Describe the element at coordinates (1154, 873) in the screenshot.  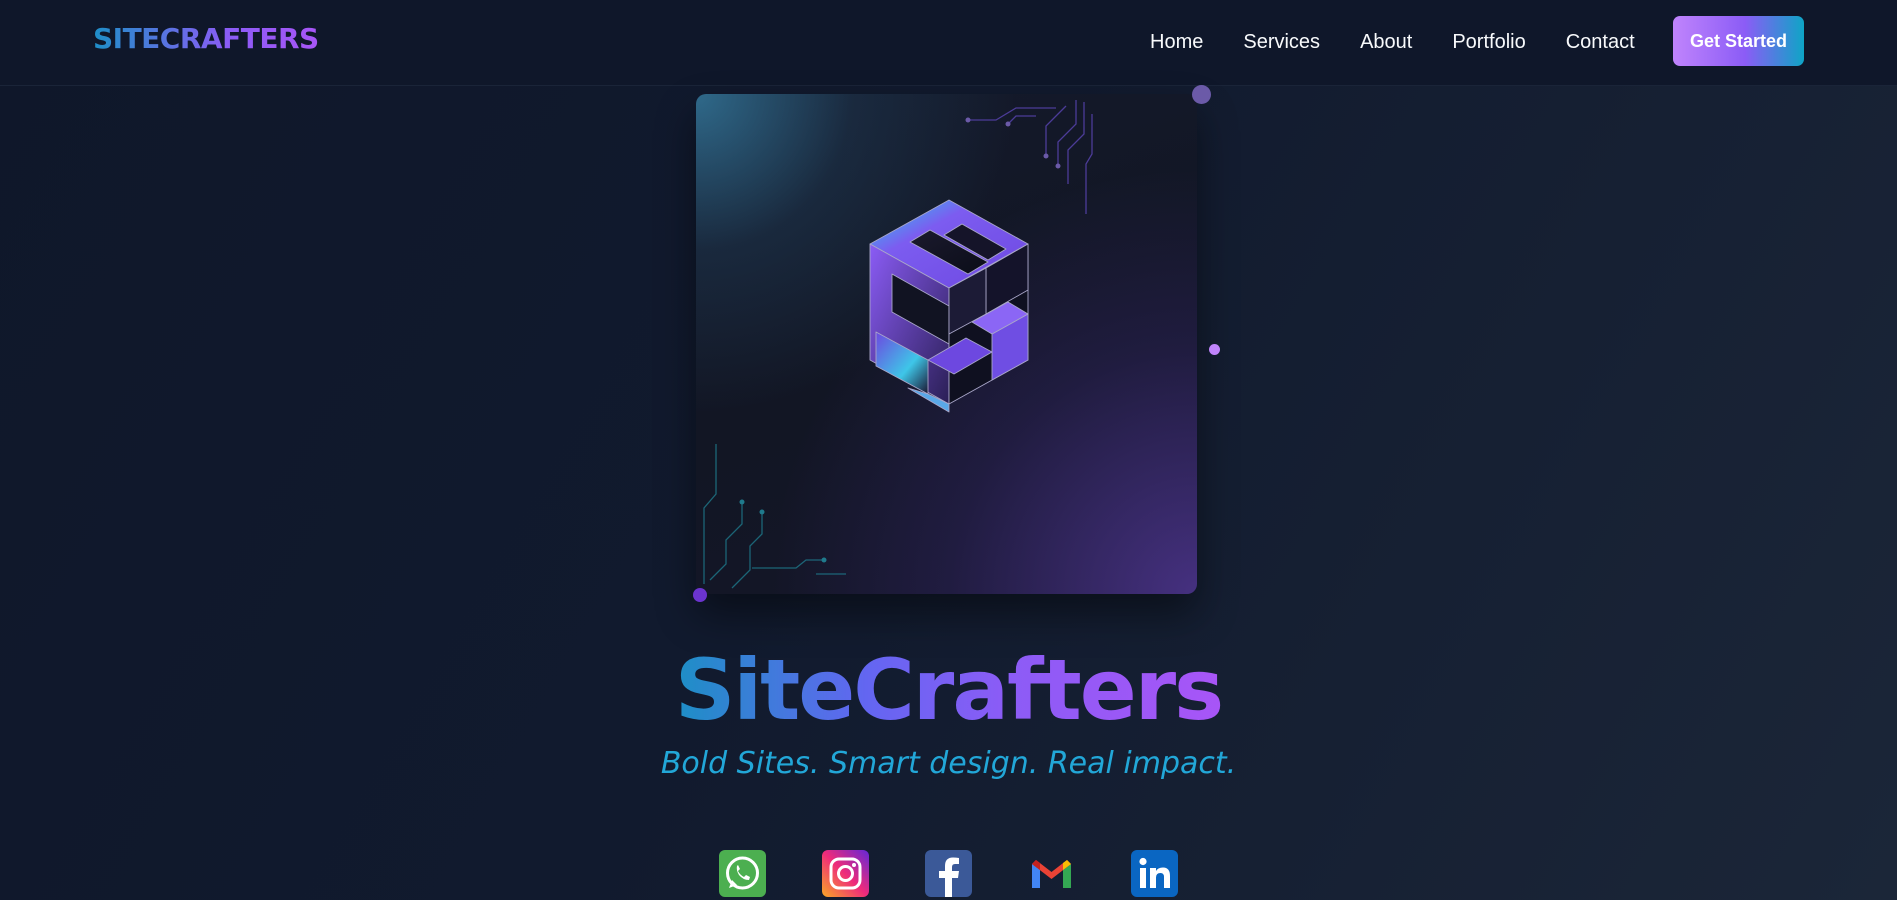
I see `linkedin-icon` at that location.